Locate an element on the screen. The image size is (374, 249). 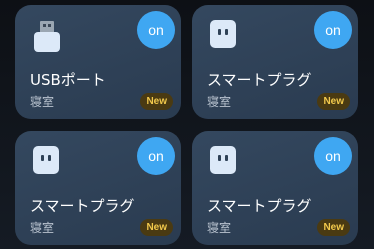
usb-stick-icon is located at coordinates (47, 36).